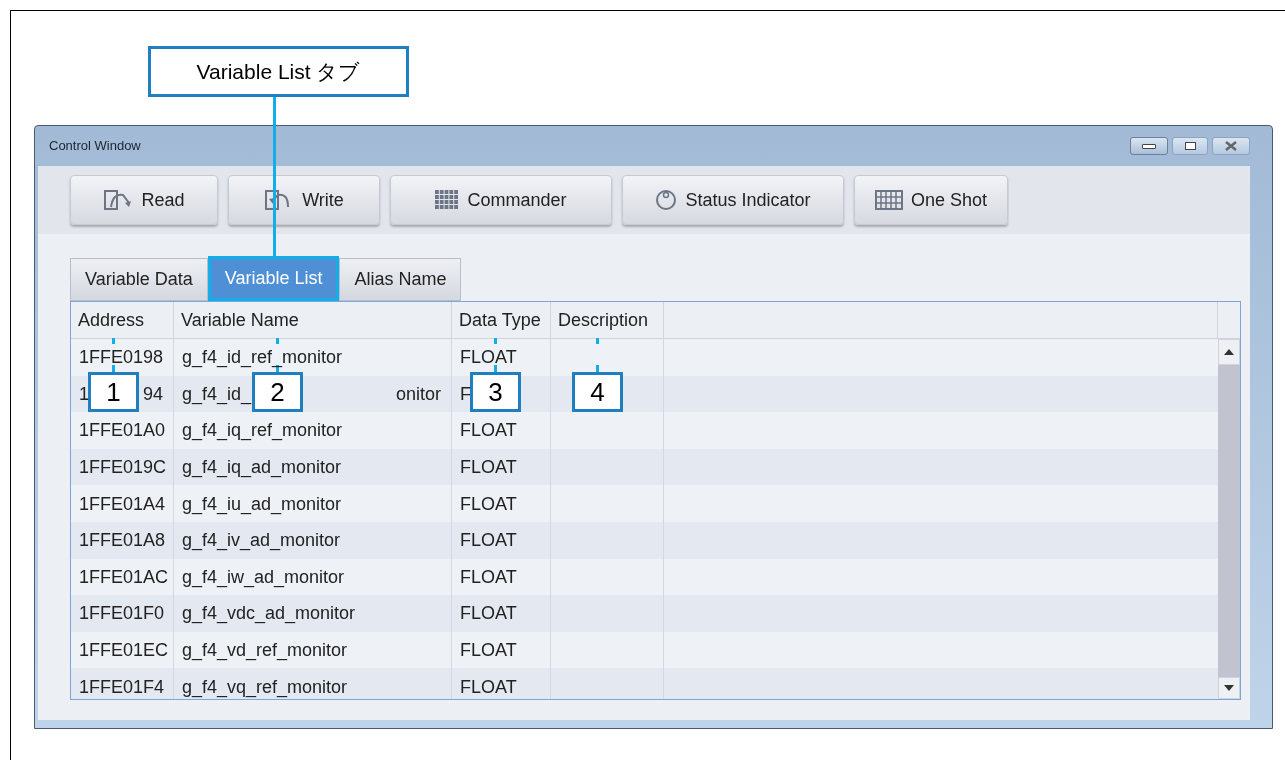  What do you see at coordinates (144, 200) in the screenshot?
I see `toolbar-button: Read` at bounding box center [144, 200].